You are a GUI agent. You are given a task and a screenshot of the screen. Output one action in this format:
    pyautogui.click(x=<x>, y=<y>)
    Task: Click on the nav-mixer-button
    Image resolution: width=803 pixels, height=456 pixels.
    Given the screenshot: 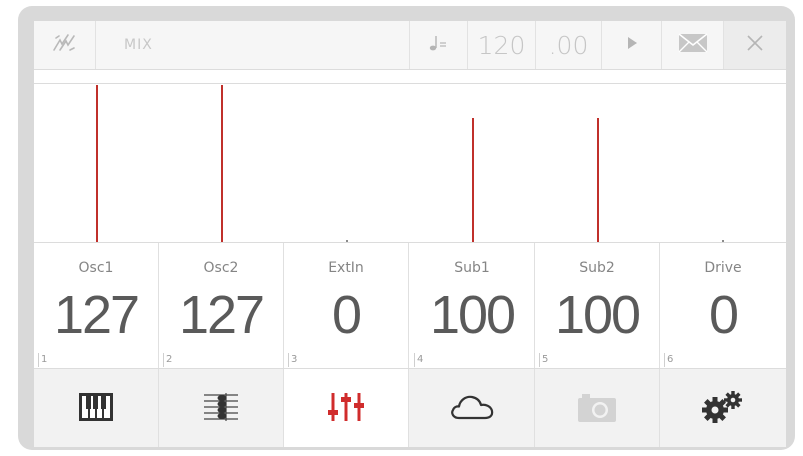 What is the action you would take?
    pyautogui.click(x=346, y=408)
    